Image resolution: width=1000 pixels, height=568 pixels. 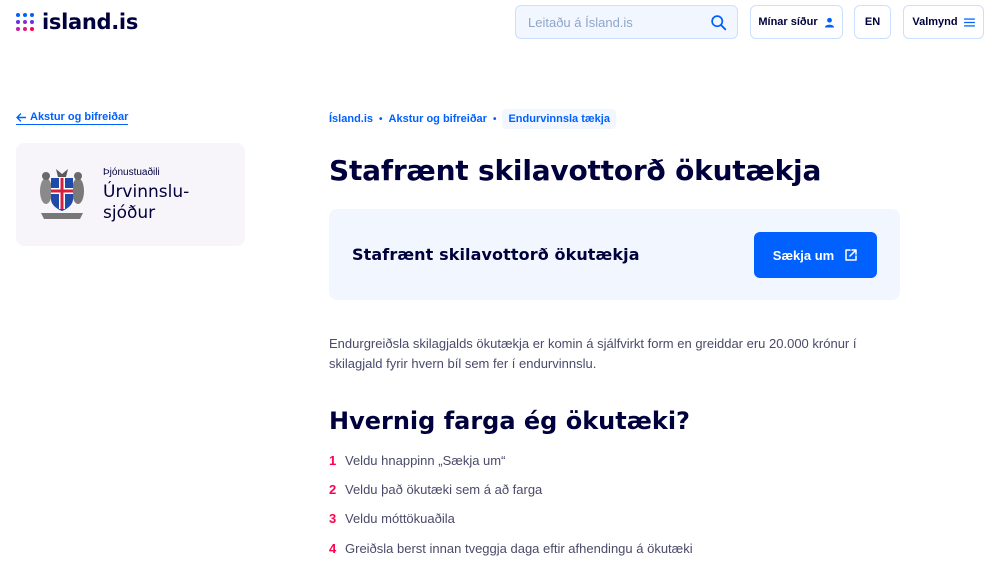 What do you see at coordinates (79, 117) in the screenshot?
I see `back-link-label: Akstur og bifreiðar` at bounding box center [79, 117].